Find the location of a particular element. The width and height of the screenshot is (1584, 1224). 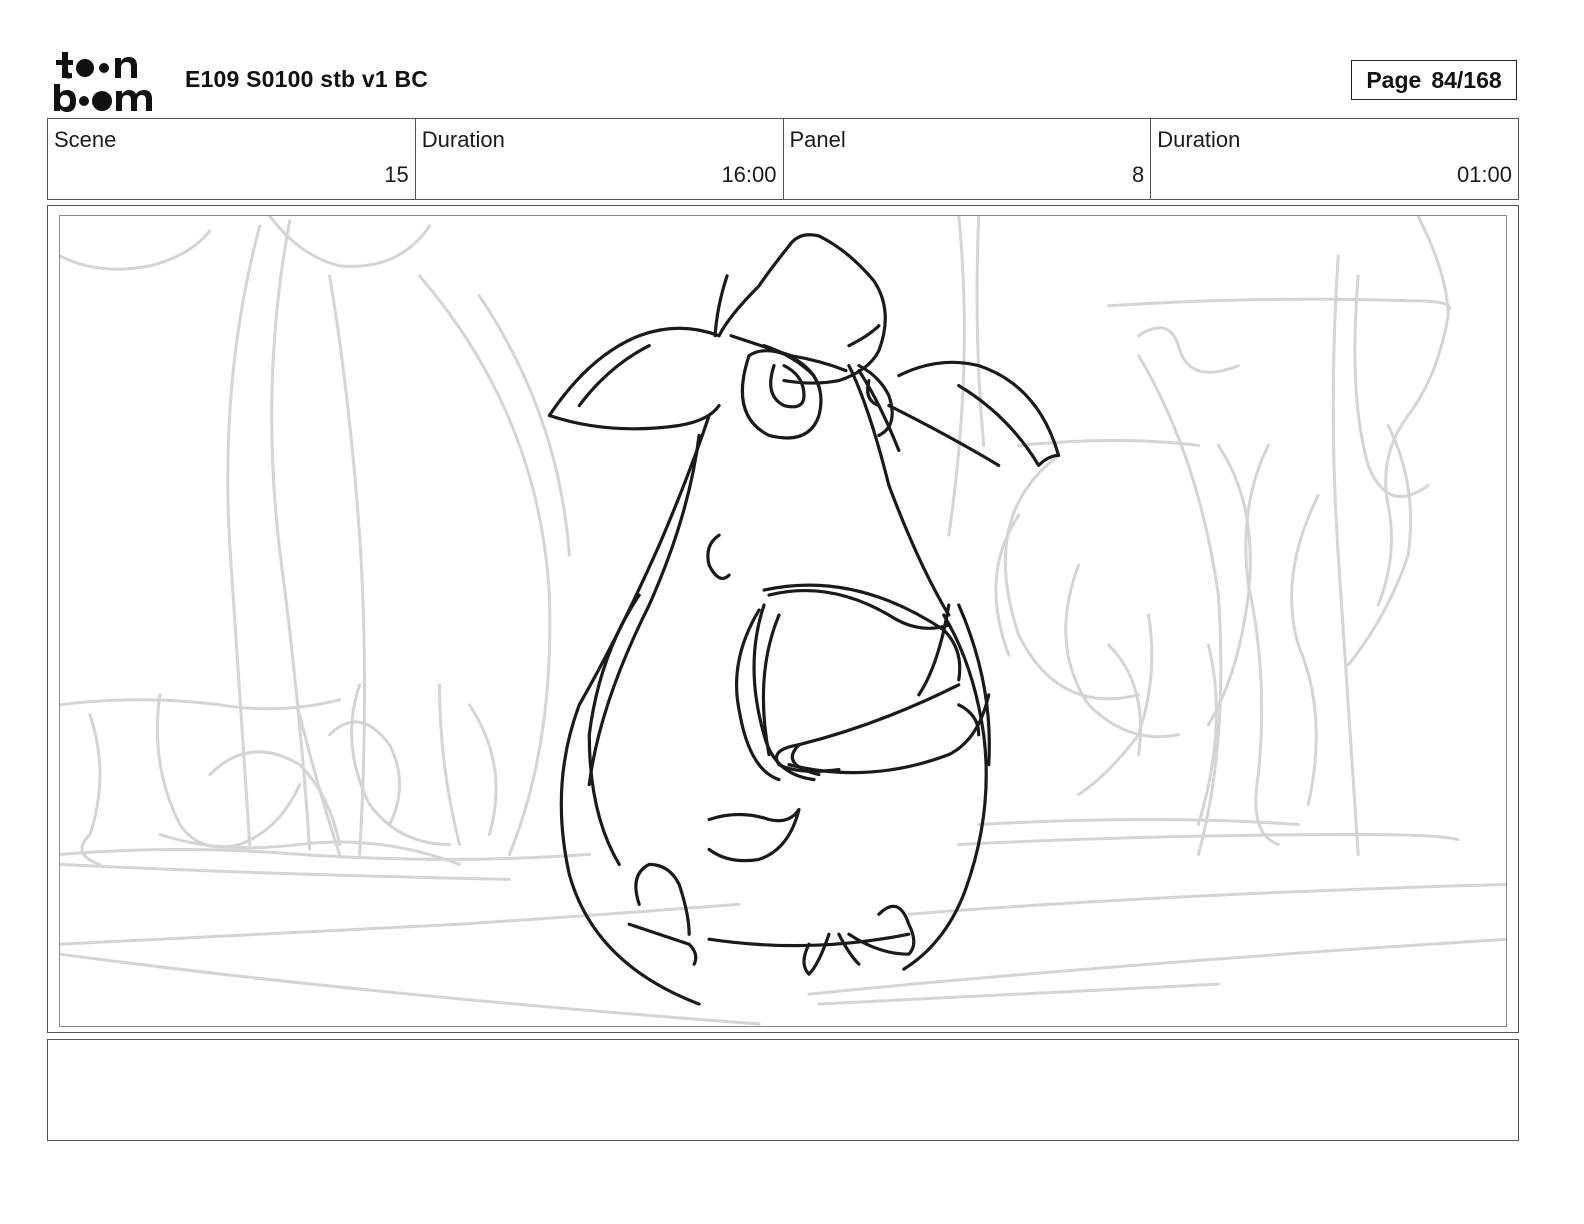

panel-cell: Panel 8 is located at coordinates (968, 159).